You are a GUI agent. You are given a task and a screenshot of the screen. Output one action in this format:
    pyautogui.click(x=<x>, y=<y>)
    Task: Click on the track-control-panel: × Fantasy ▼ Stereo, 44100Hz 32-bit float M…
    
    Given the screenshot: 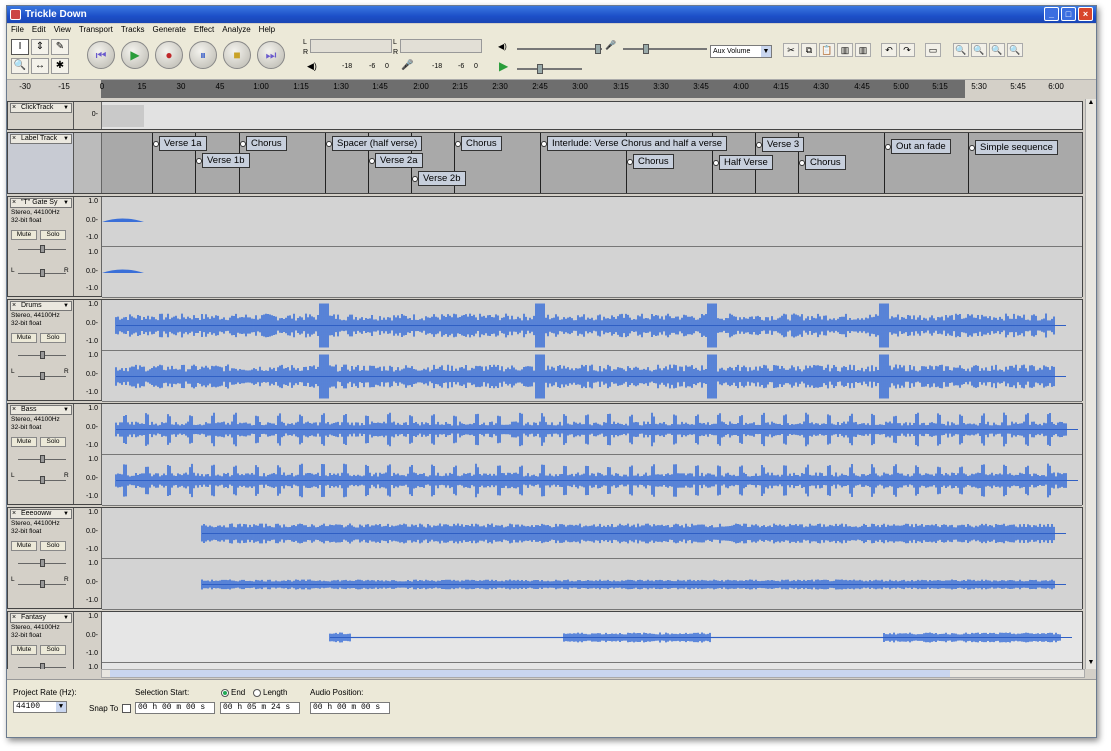 What is the action you would take?
    pyautogui.click(x=41, y=640)
    